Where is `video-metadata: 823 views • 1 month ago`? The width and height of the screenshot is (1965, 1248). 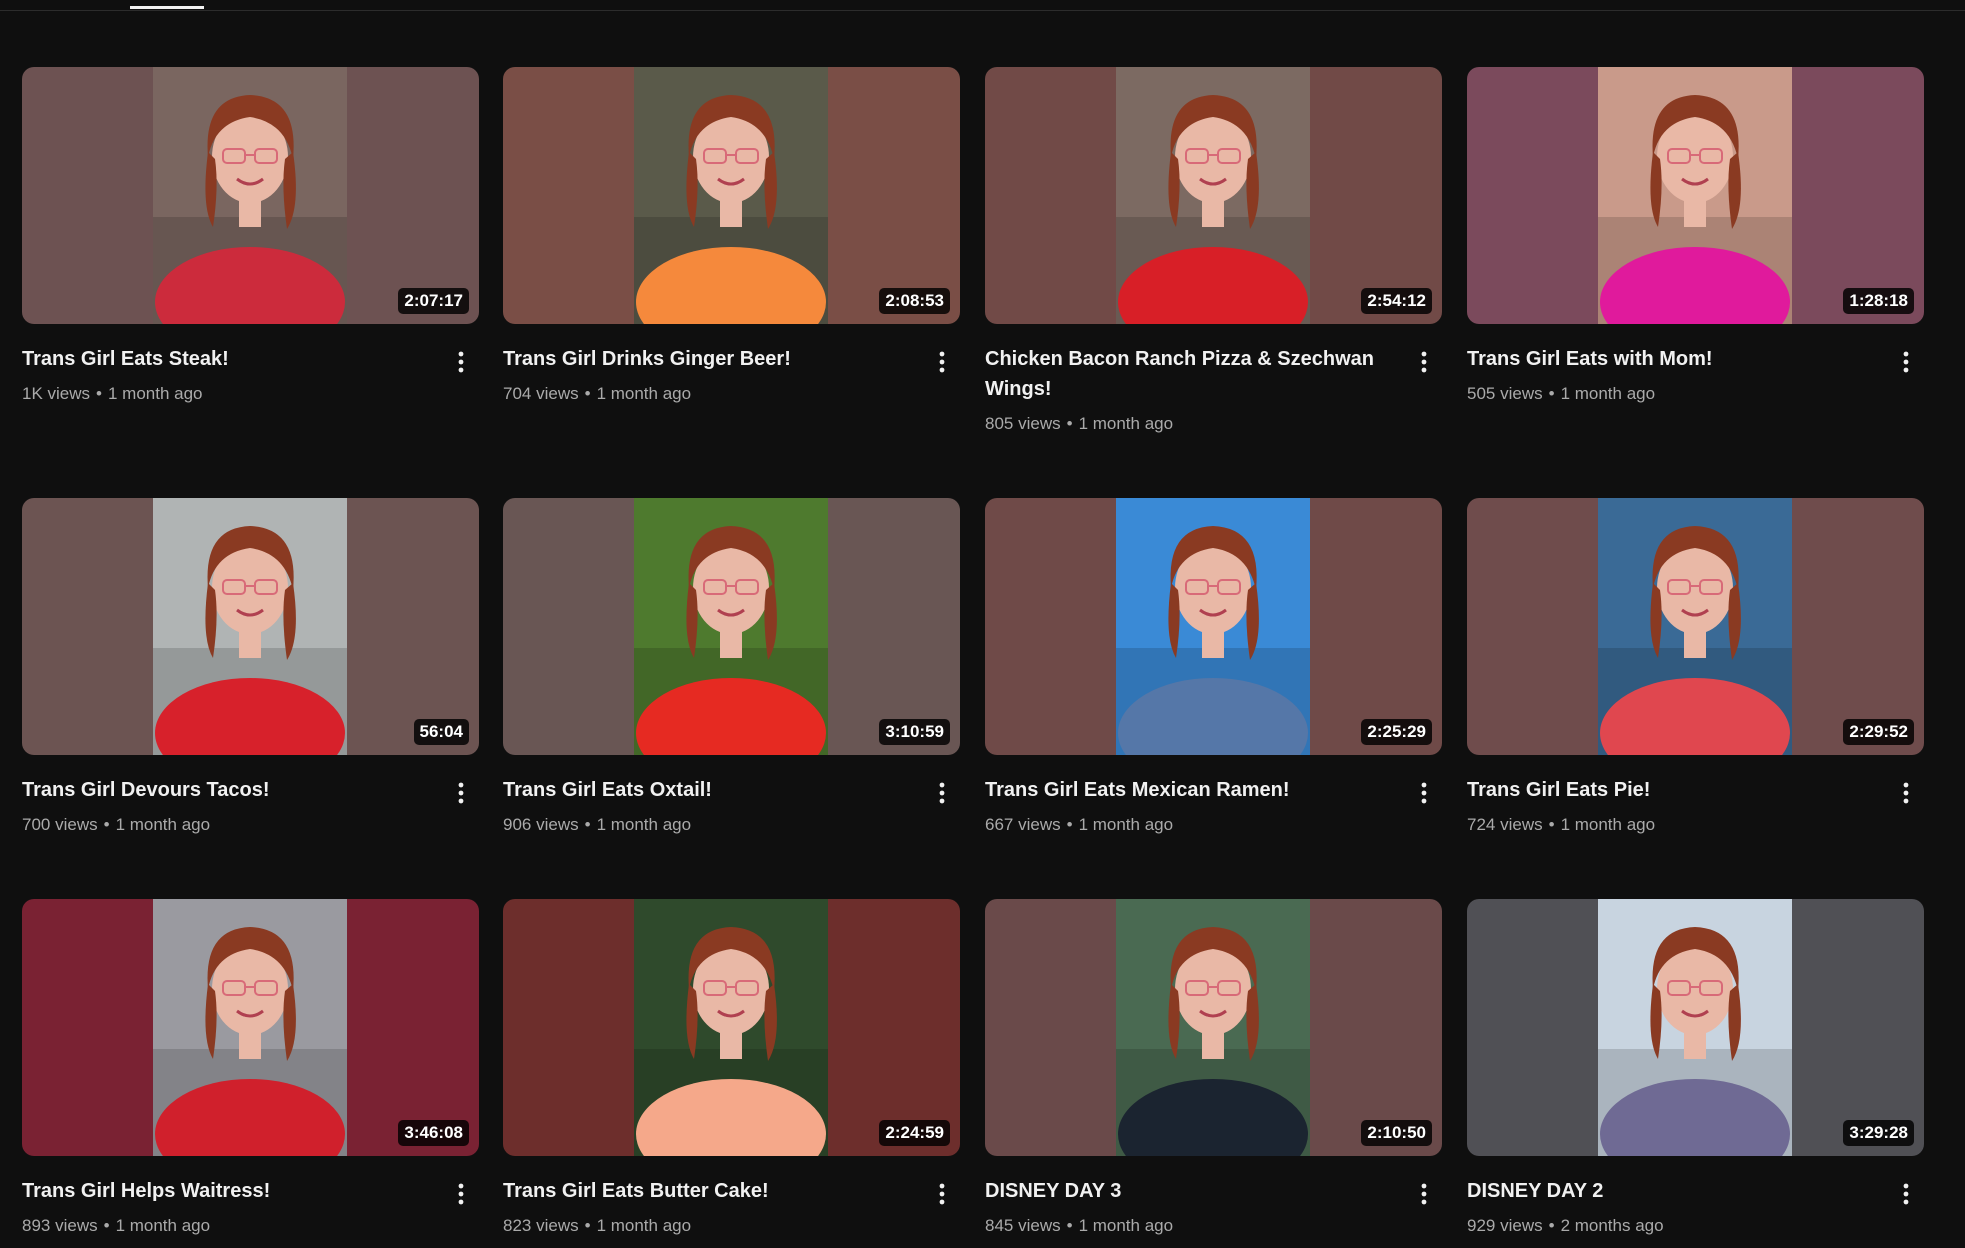 video-metadata: 823 views • 1 month ago is located at coordinates (731, 1226).